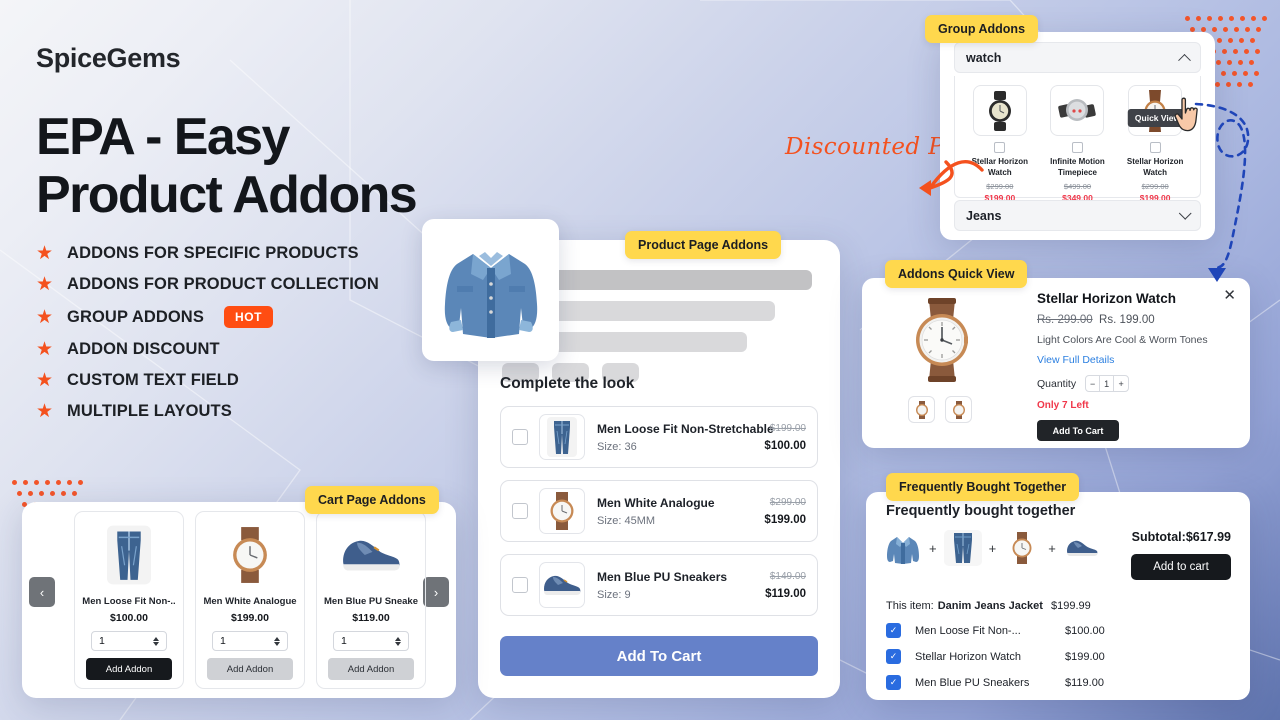  What do you see at coordinates (992, 548) in the screenshot?
I see `fbt-product-images: + + +` at bounding box center [992, 548].